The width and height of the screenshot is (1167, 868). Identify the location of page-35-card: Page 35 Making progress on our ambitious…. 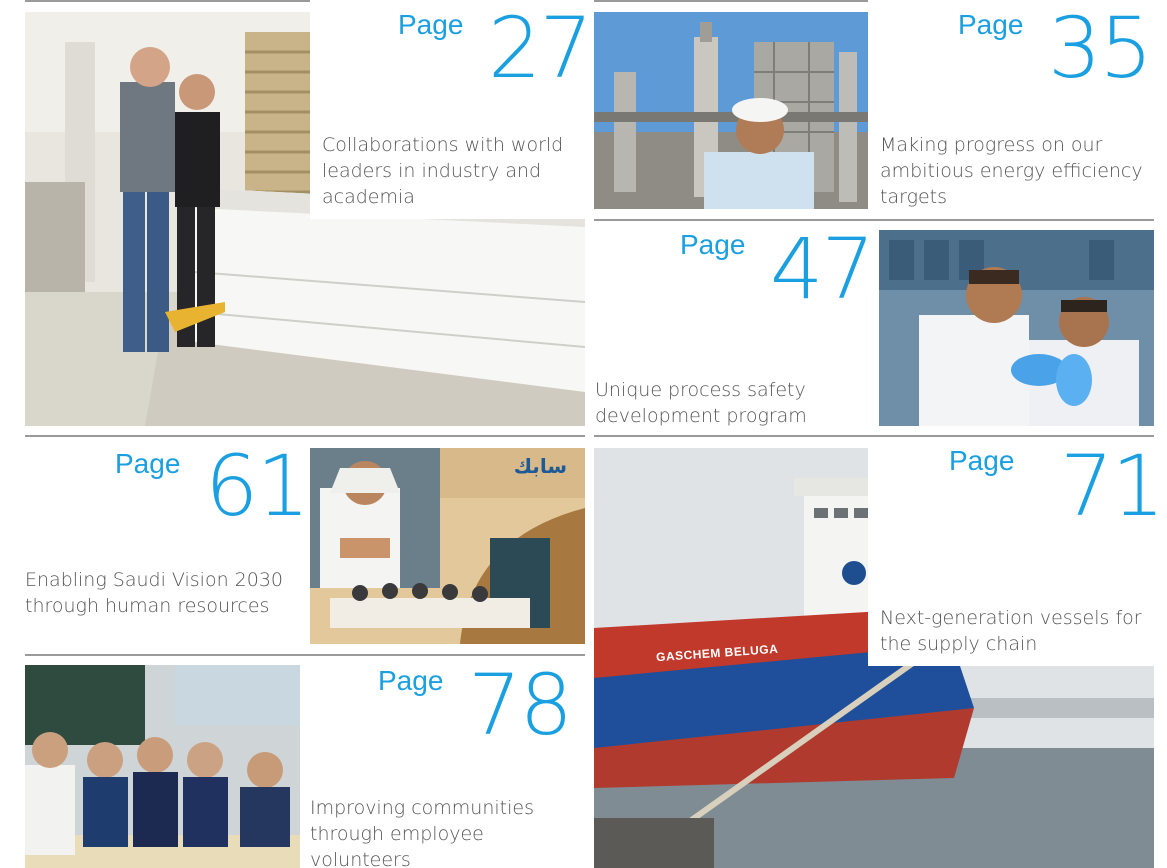
(1011, 109).